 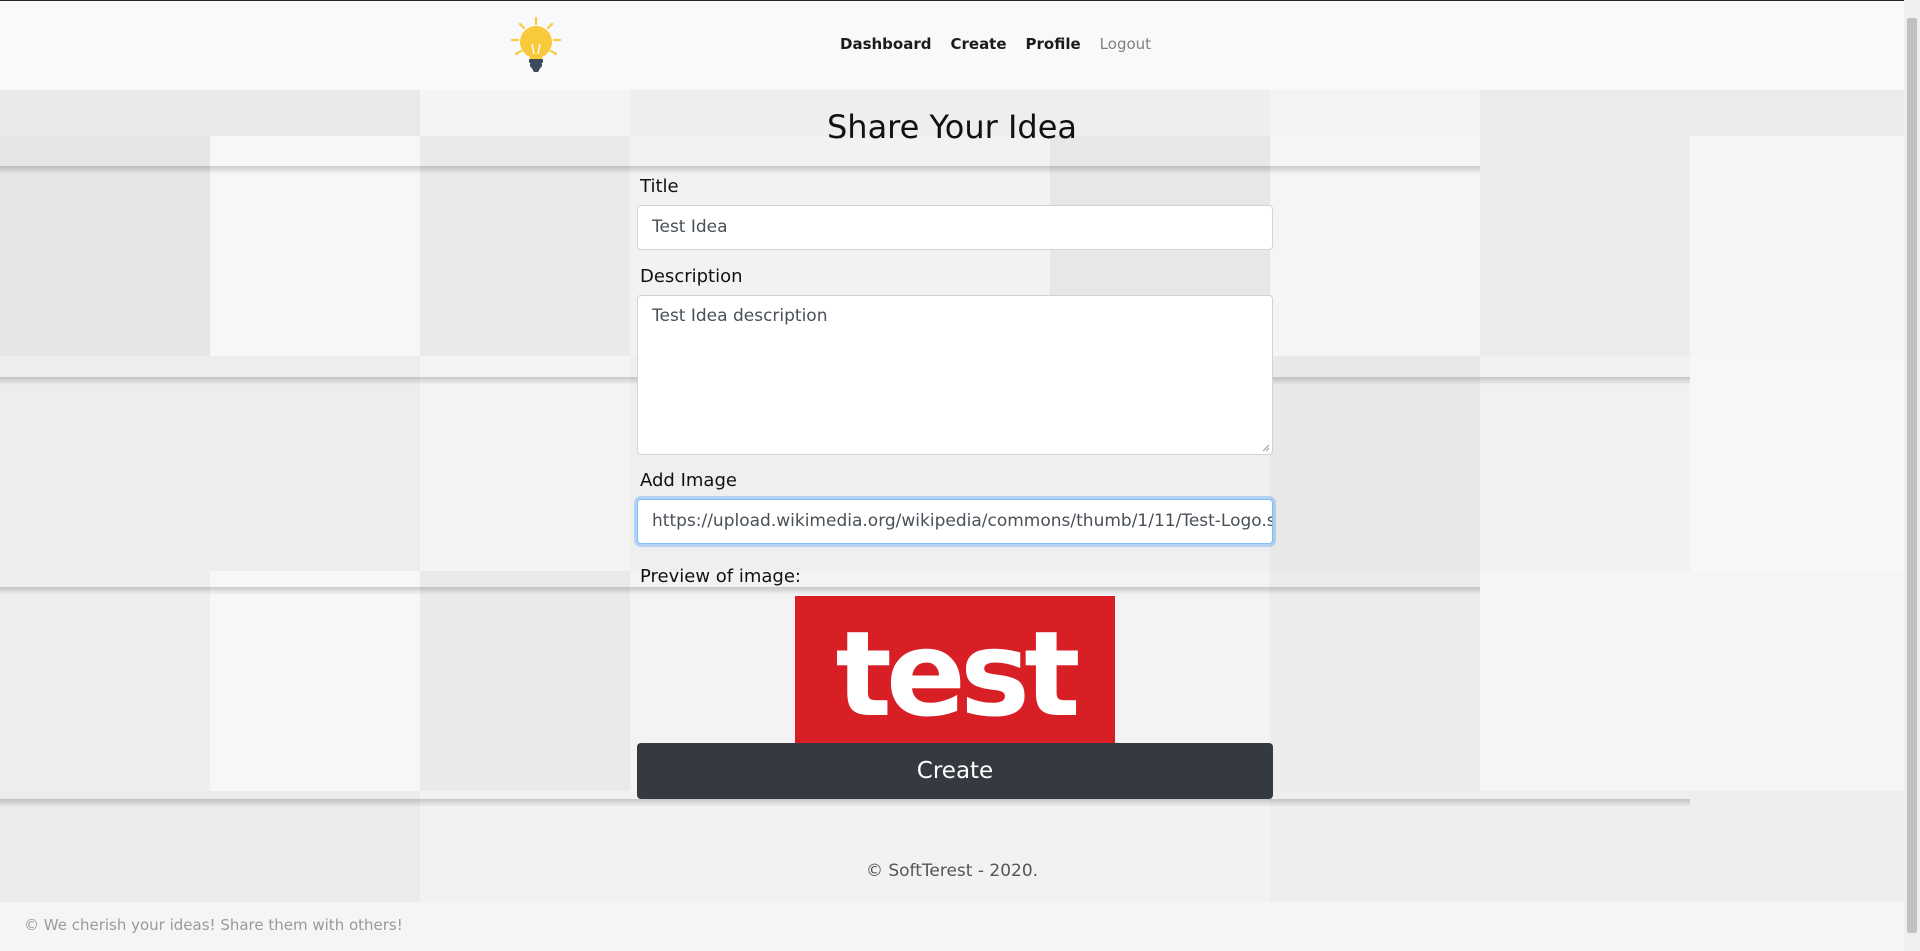 I want to click on nav-links: Dashboard Create Profile Logout, so click(x=995, y=44).